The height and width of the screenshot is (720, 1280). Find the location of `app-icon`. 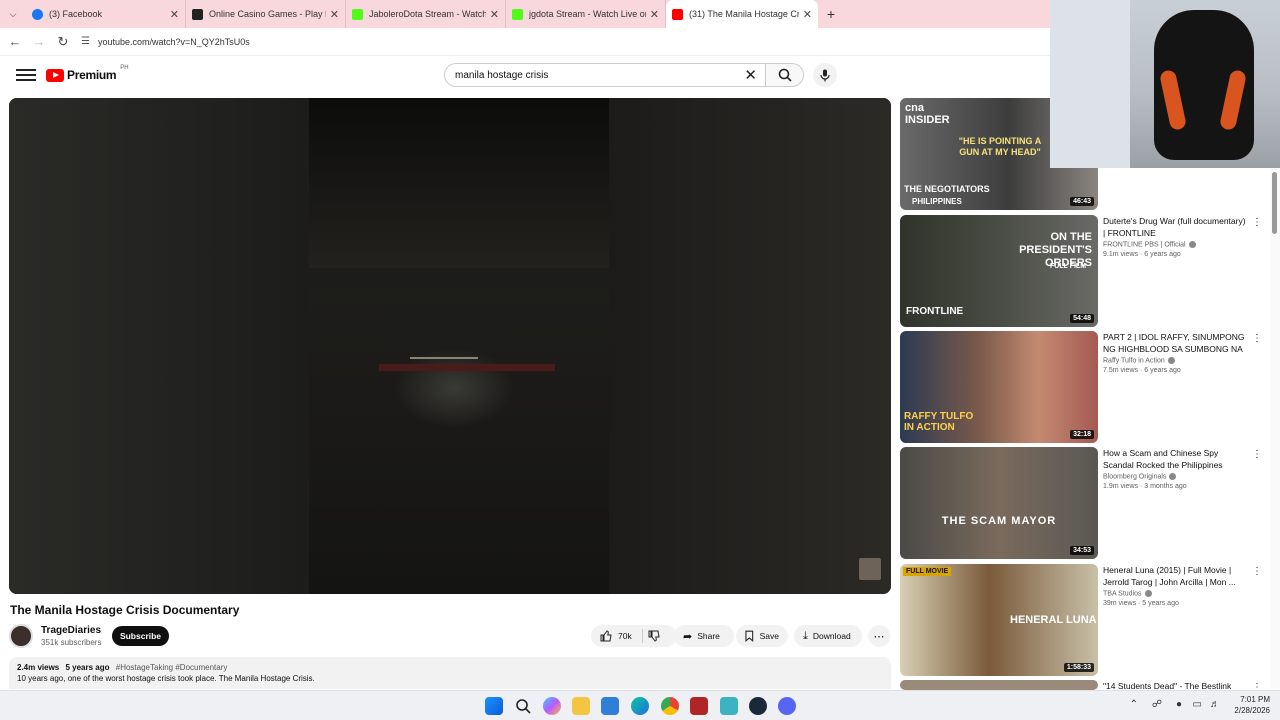

app-icon is located at coordinates (699, 706).